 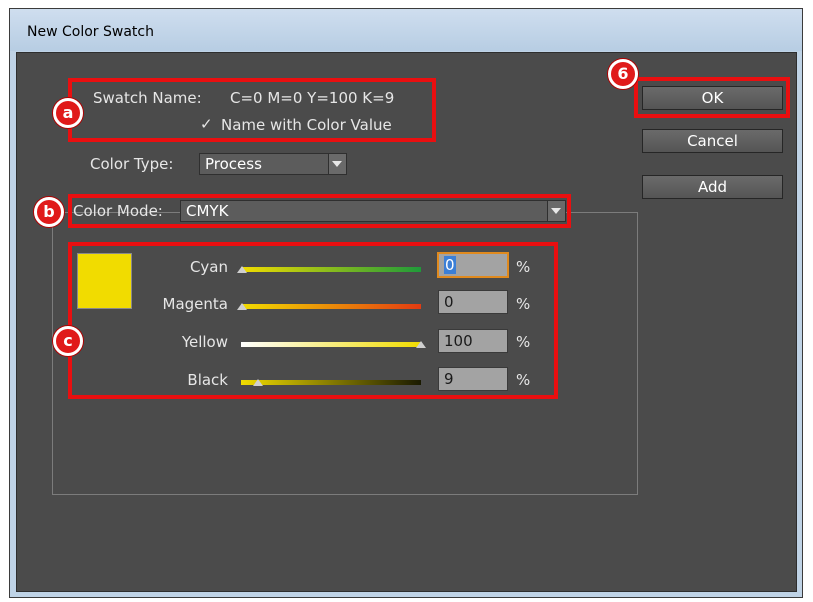 I want to click on annotation-box-b, so click(x=319, y=211).